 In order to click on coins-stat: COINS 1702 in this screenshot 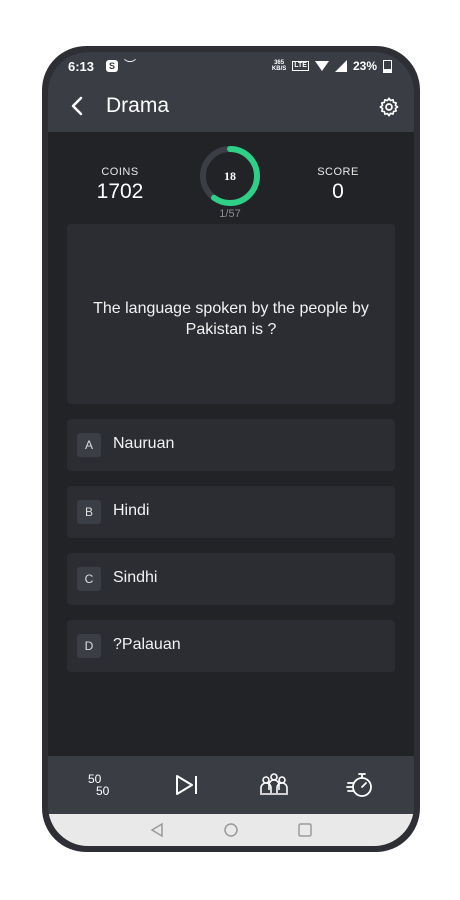, I will do `click(120, 185)`.